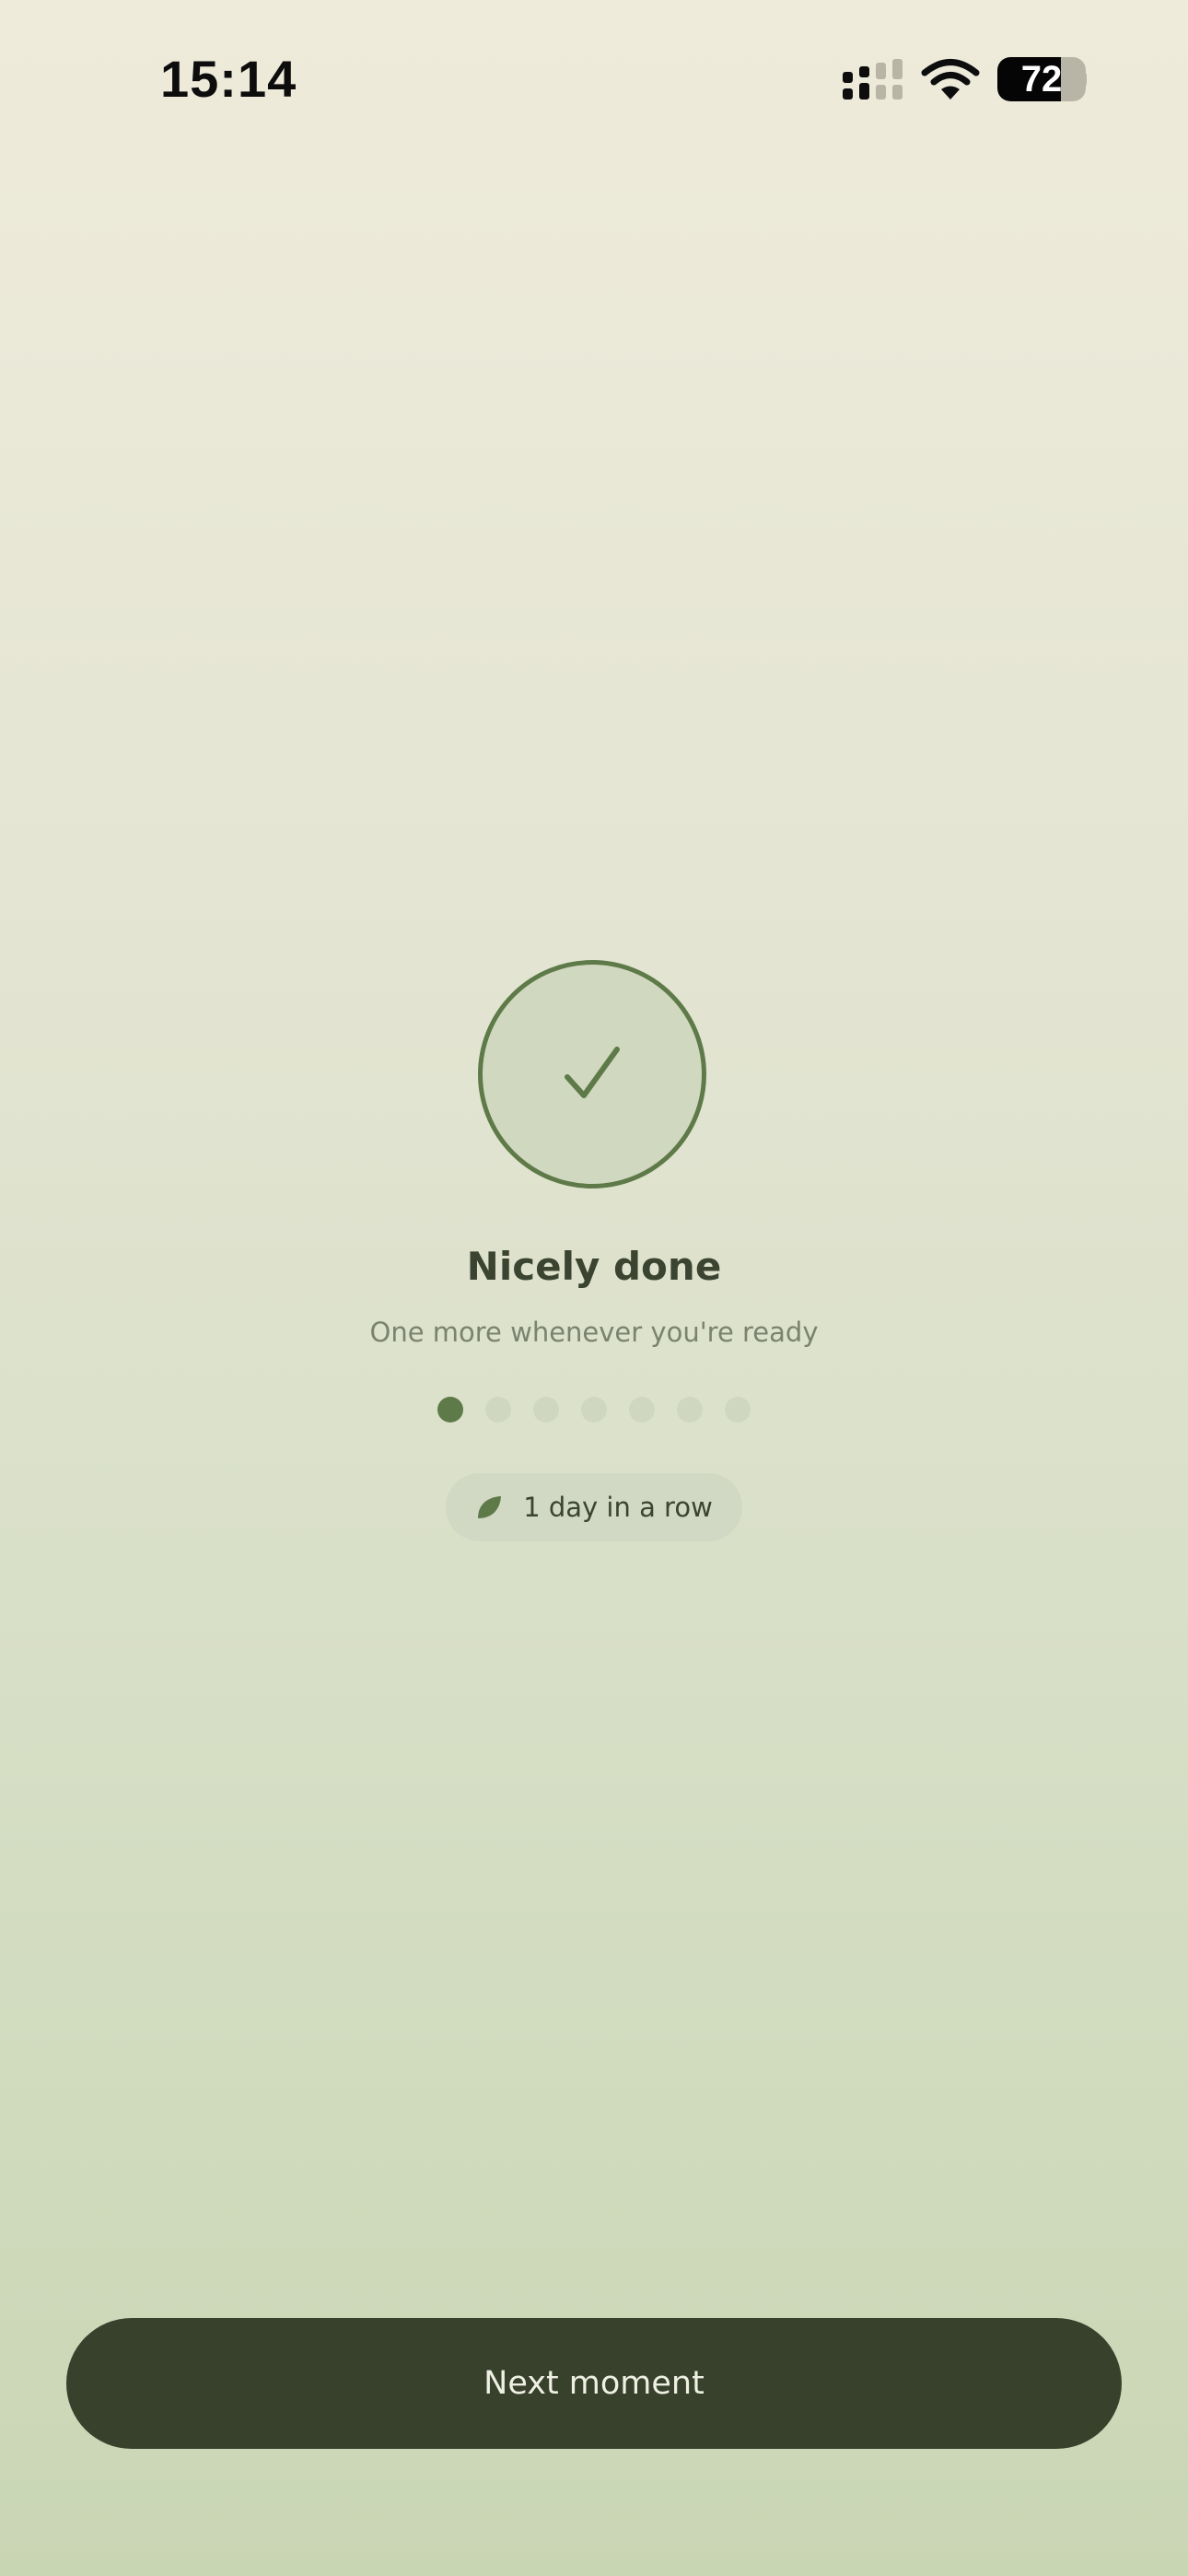  I want to click on progress-dot-complete, so click(450, 1410).